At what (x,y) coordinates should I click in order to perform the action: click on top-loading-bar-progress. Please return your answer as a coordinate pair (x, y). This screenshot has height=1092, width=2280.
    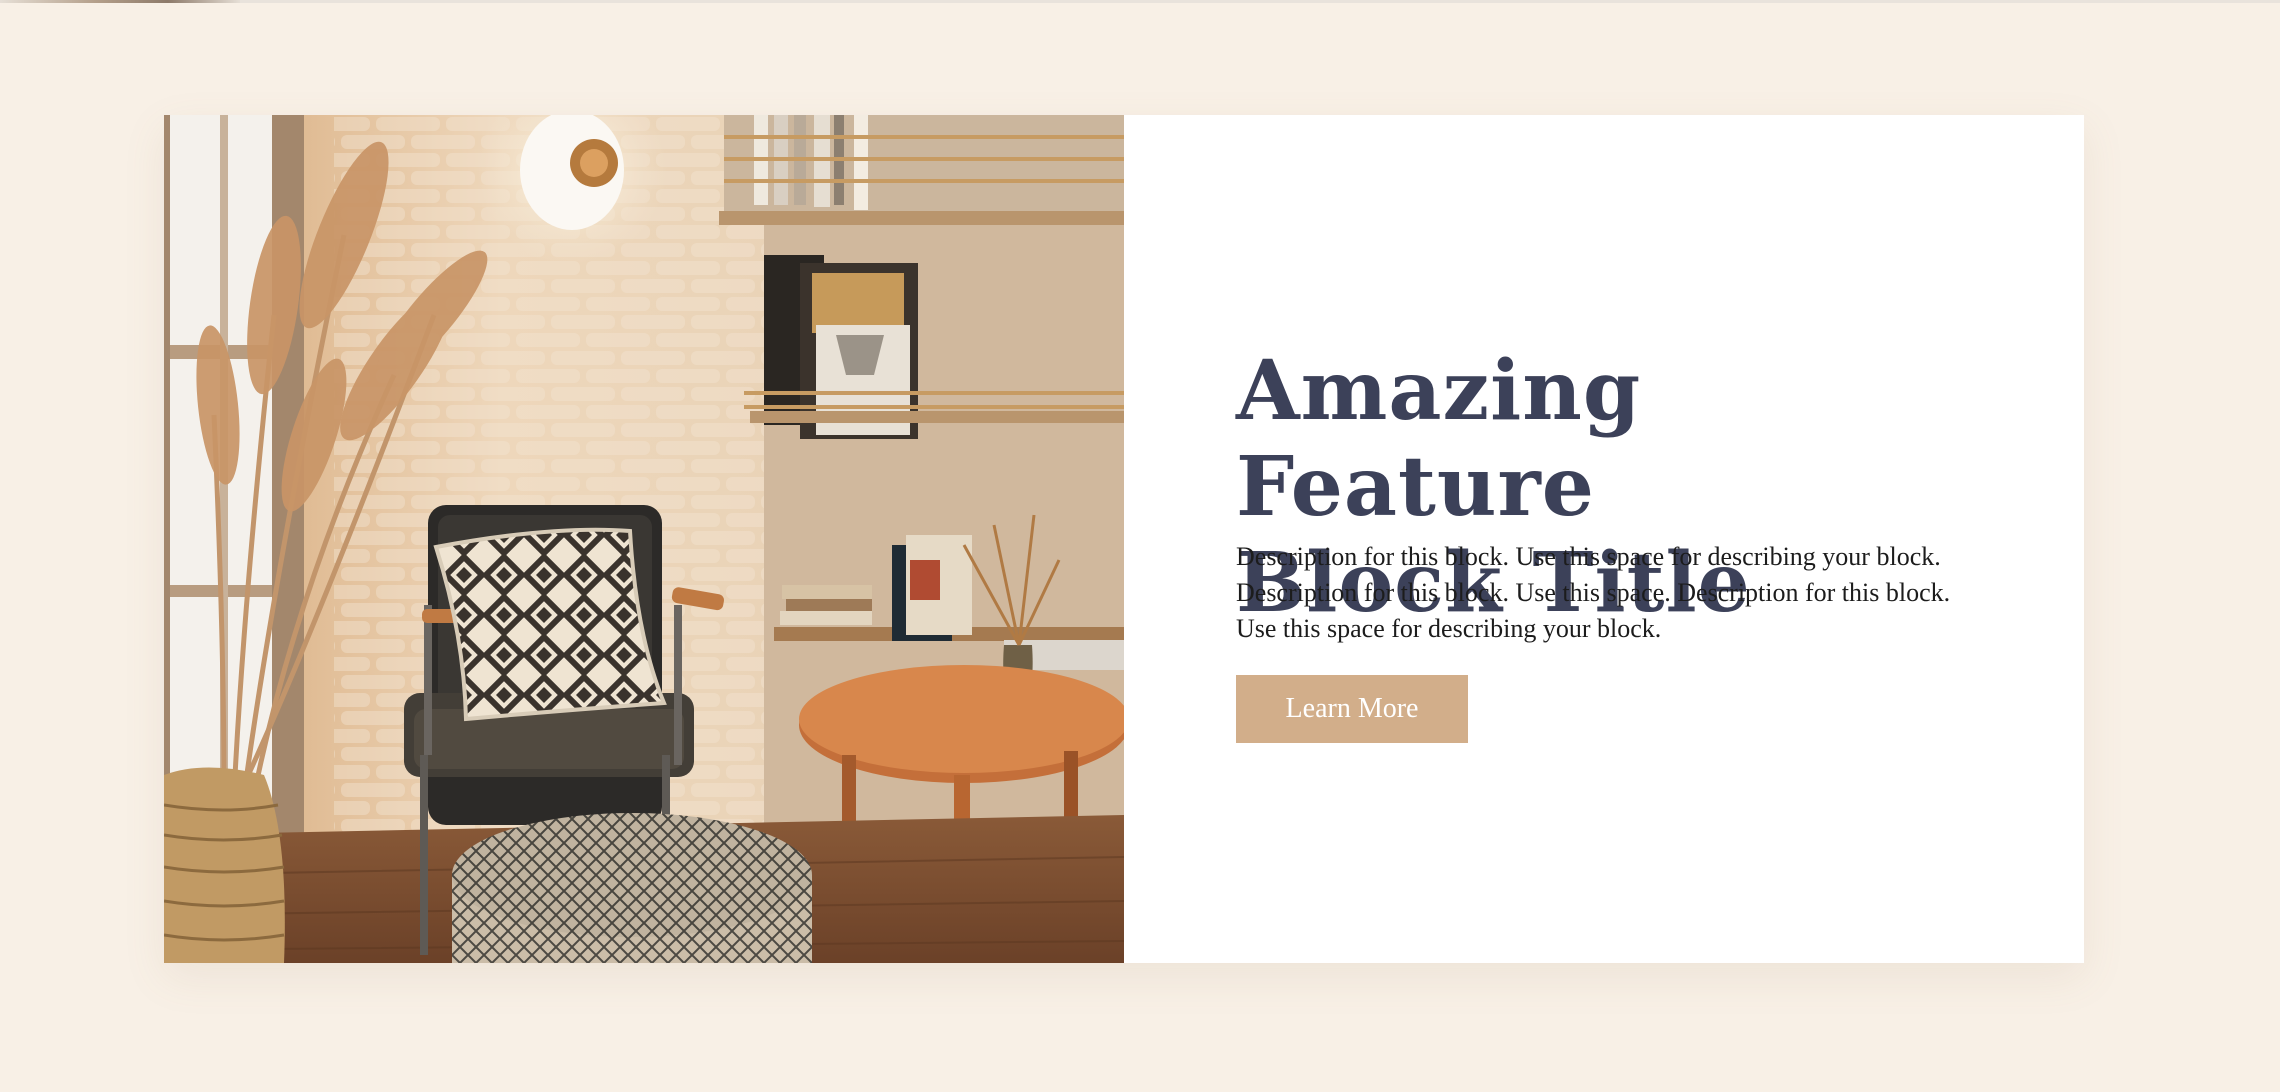
    Looking at the image, I should click on (120, 1).